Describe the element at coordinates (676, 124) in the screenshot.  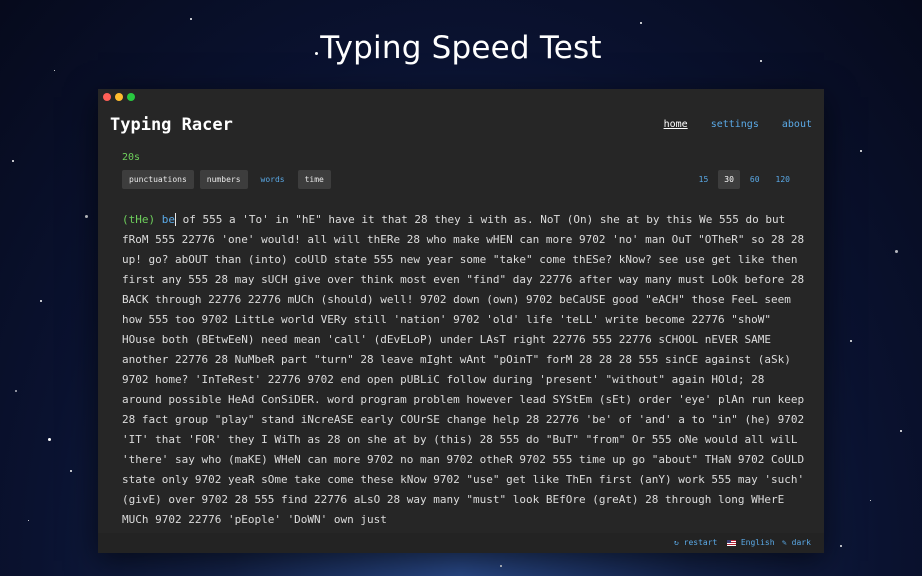
I see `nav-home-link: home` at that location.